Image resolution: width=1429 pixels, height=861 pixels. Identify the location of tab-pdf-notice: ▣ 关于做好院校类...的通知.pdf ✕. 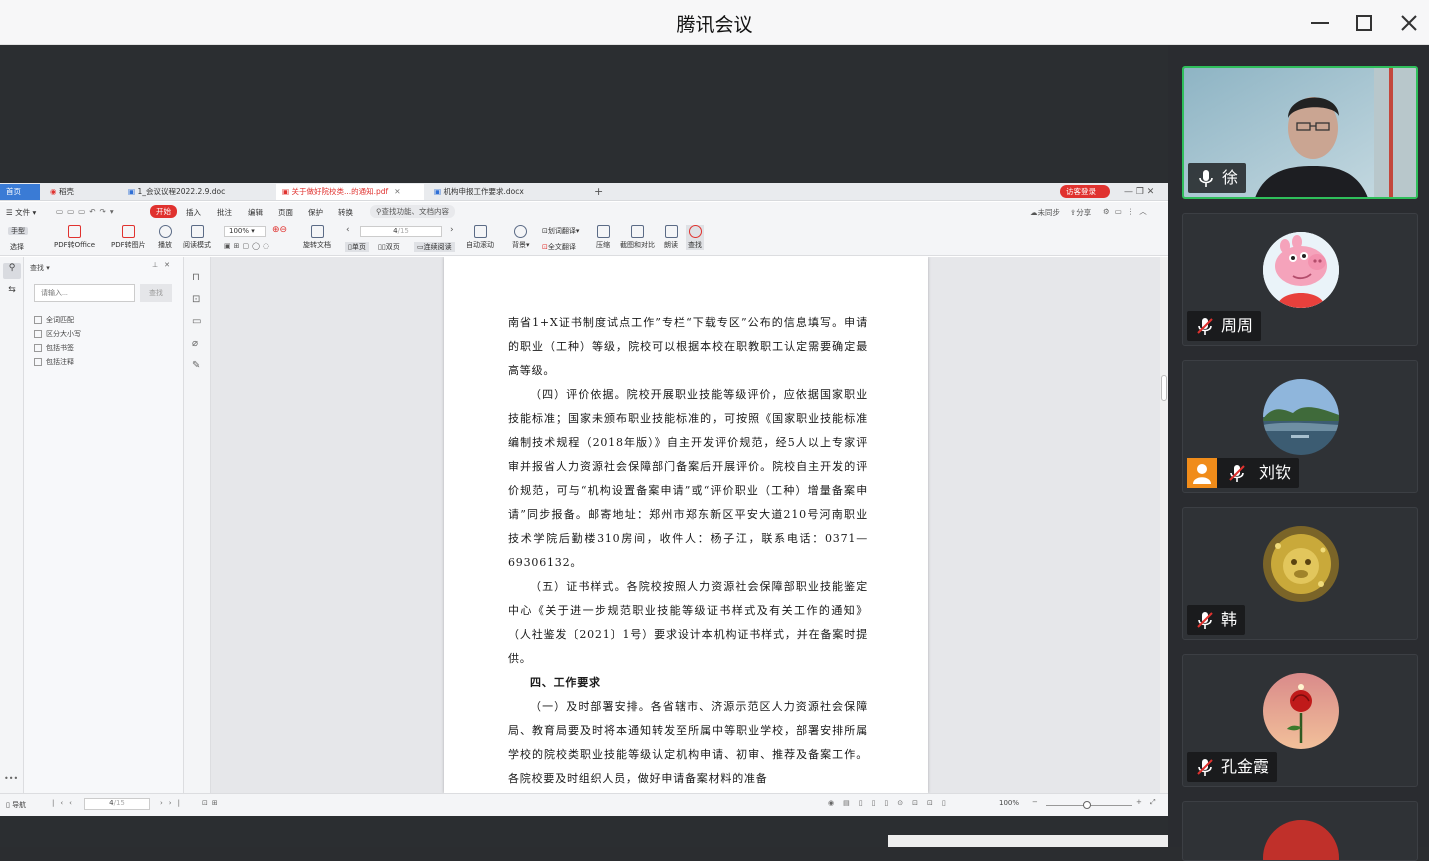
(350, 192).